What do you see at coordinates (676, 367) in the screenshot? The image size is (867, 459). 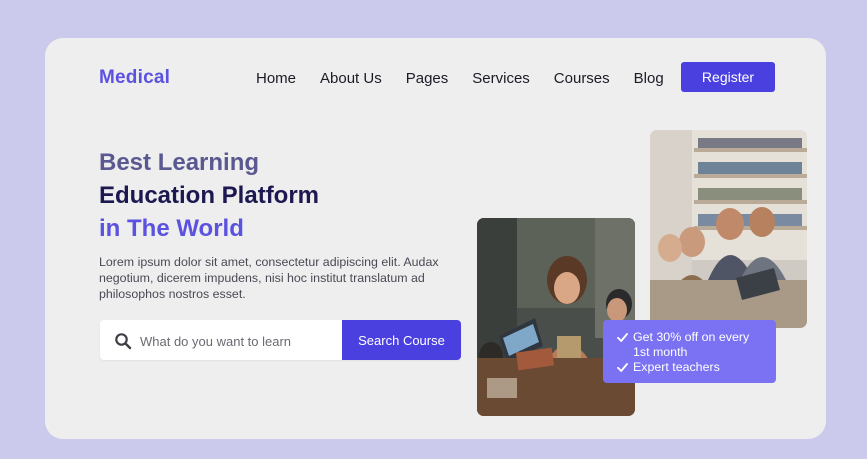 I see `promo-item-label: Expert teachers` at bounding box center [676, 367].